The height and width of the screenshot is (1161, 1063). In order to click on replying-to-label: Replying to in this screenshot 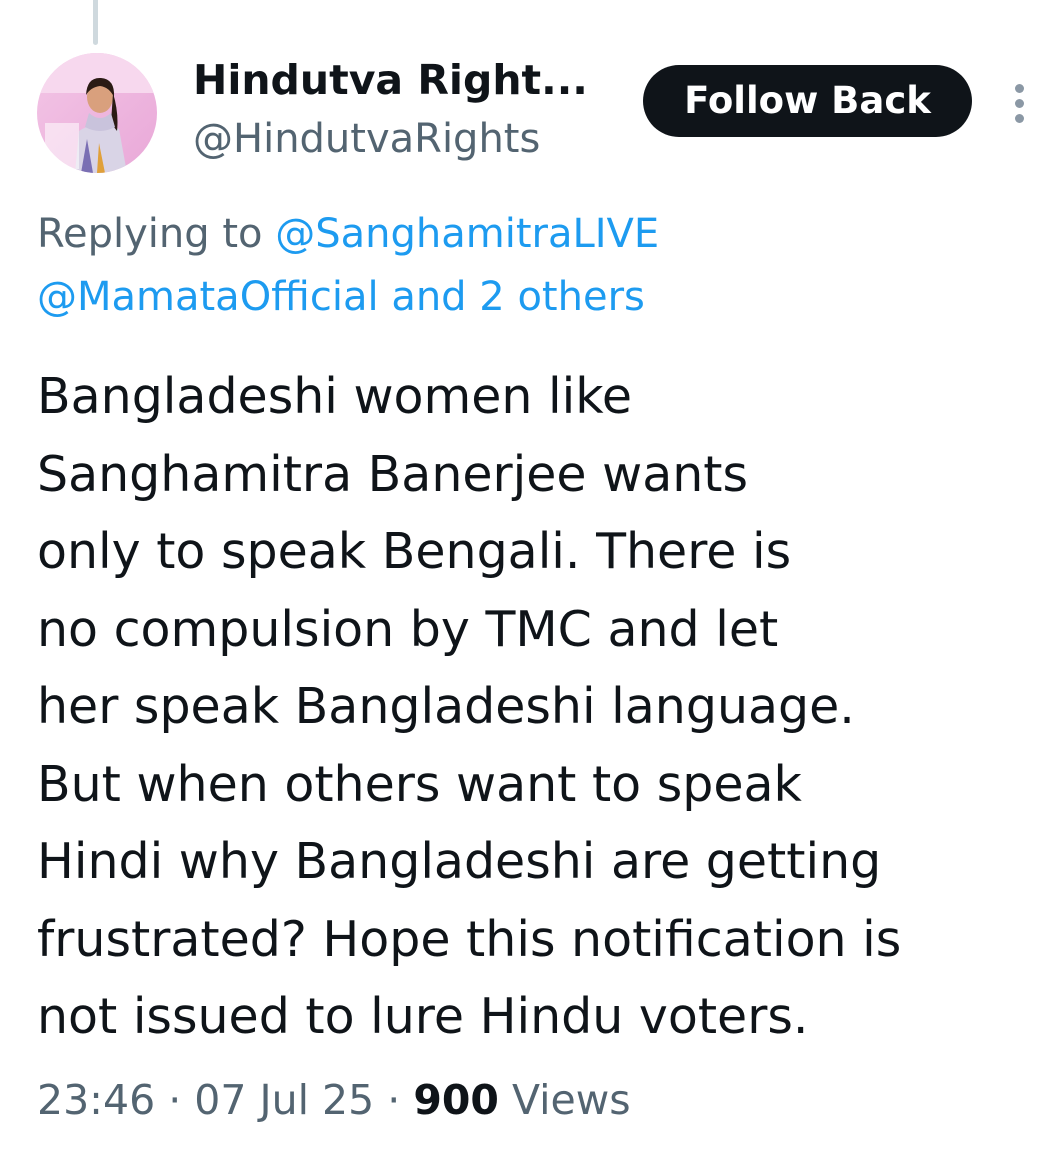, I will do `click(150, 234)`.